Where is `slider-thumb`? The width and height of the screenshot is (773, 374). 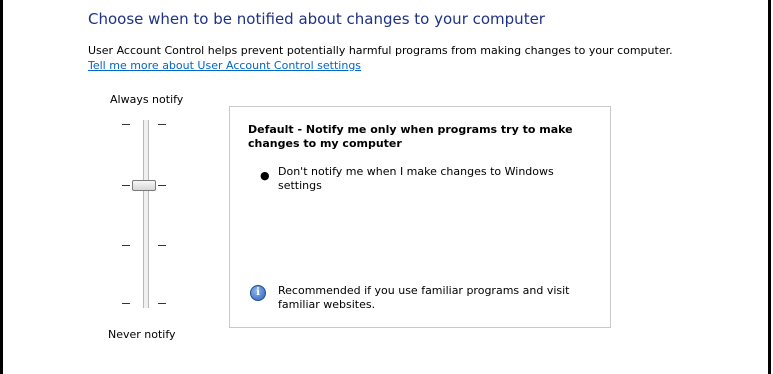 slider-thumb is located at coordinates (144, 185).